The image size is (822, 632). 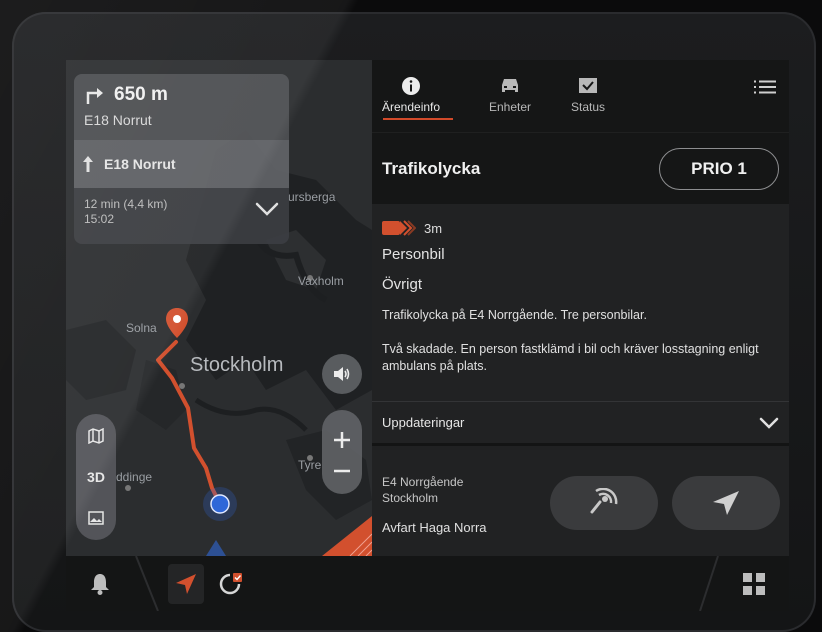 What do you see at coordinates (118, 120) in the screenshot?
I see `nav-road: E18 Norrut` at bounding box center [118, 120].